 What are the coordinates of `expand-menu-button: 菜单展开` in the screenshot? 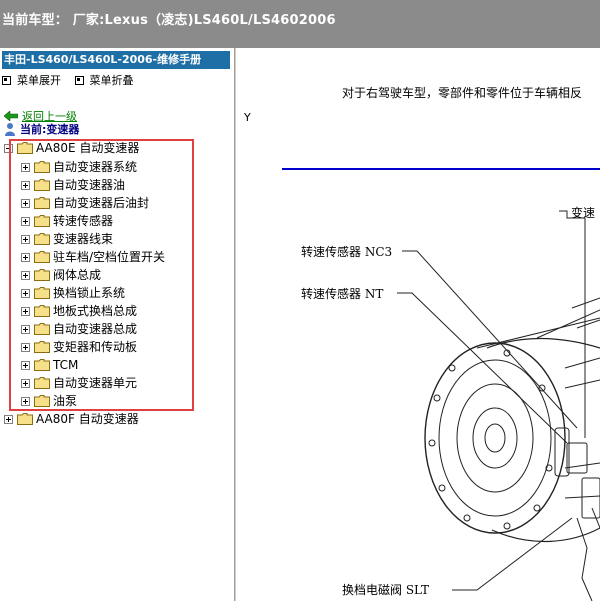 It's located at (31, 80).